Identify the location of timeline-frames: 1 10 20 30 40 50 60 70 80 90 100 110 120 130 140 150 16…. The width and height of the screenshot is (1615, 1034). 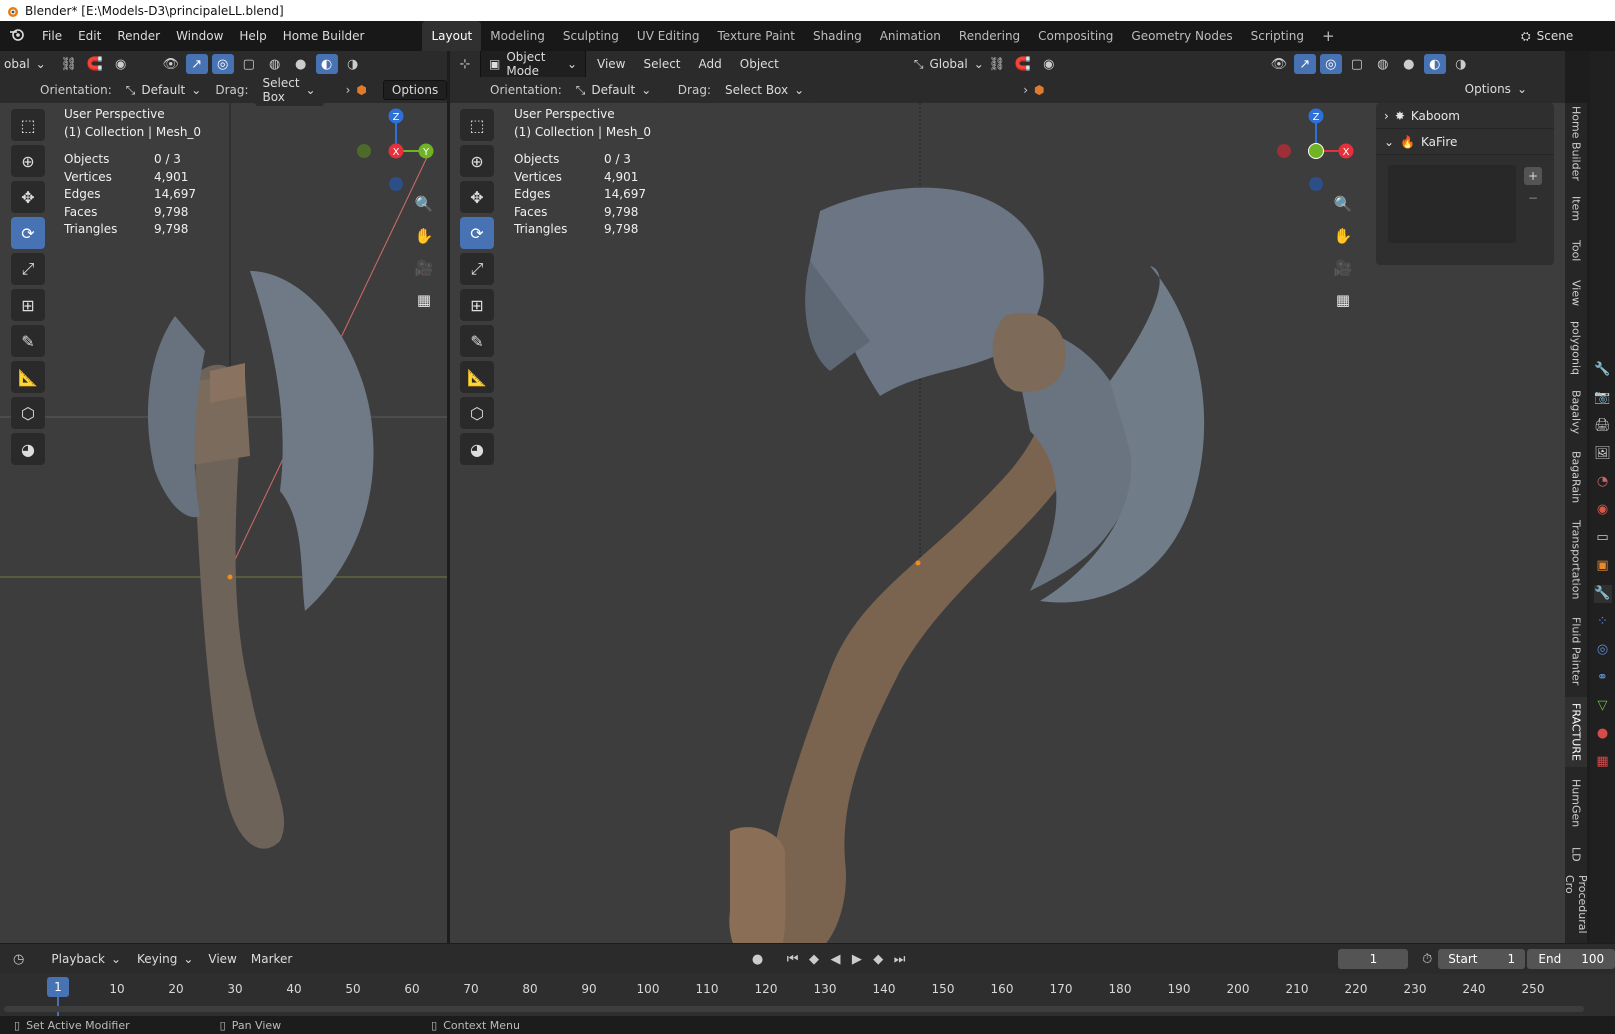
(807, 995).